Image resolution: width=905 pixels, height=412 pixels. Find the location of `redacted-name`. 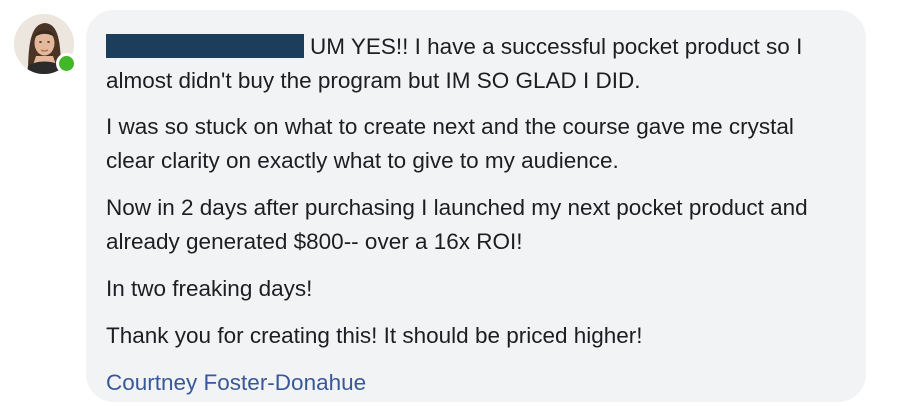

redacted-name is located at coordinates (205, 46).